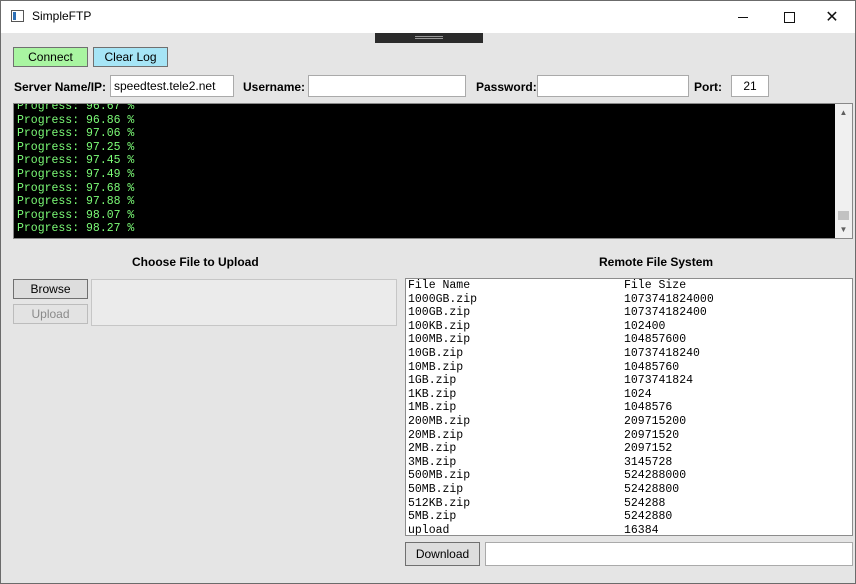  I want to click on file-size-cell: 1024, so click(638, 394).